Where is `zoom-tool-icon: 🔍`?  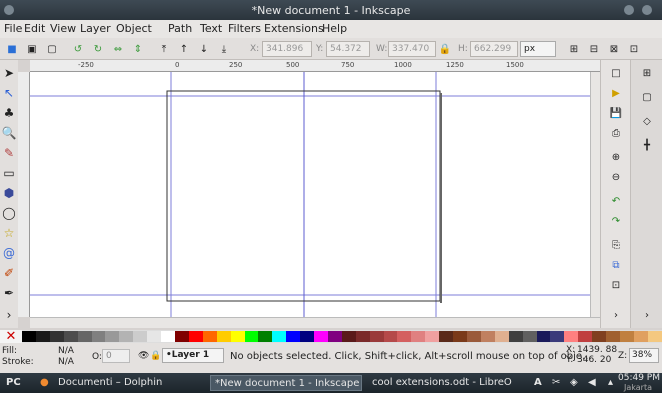
zoom-tool-icon: 🔍 is located at coordinates (9, 133).